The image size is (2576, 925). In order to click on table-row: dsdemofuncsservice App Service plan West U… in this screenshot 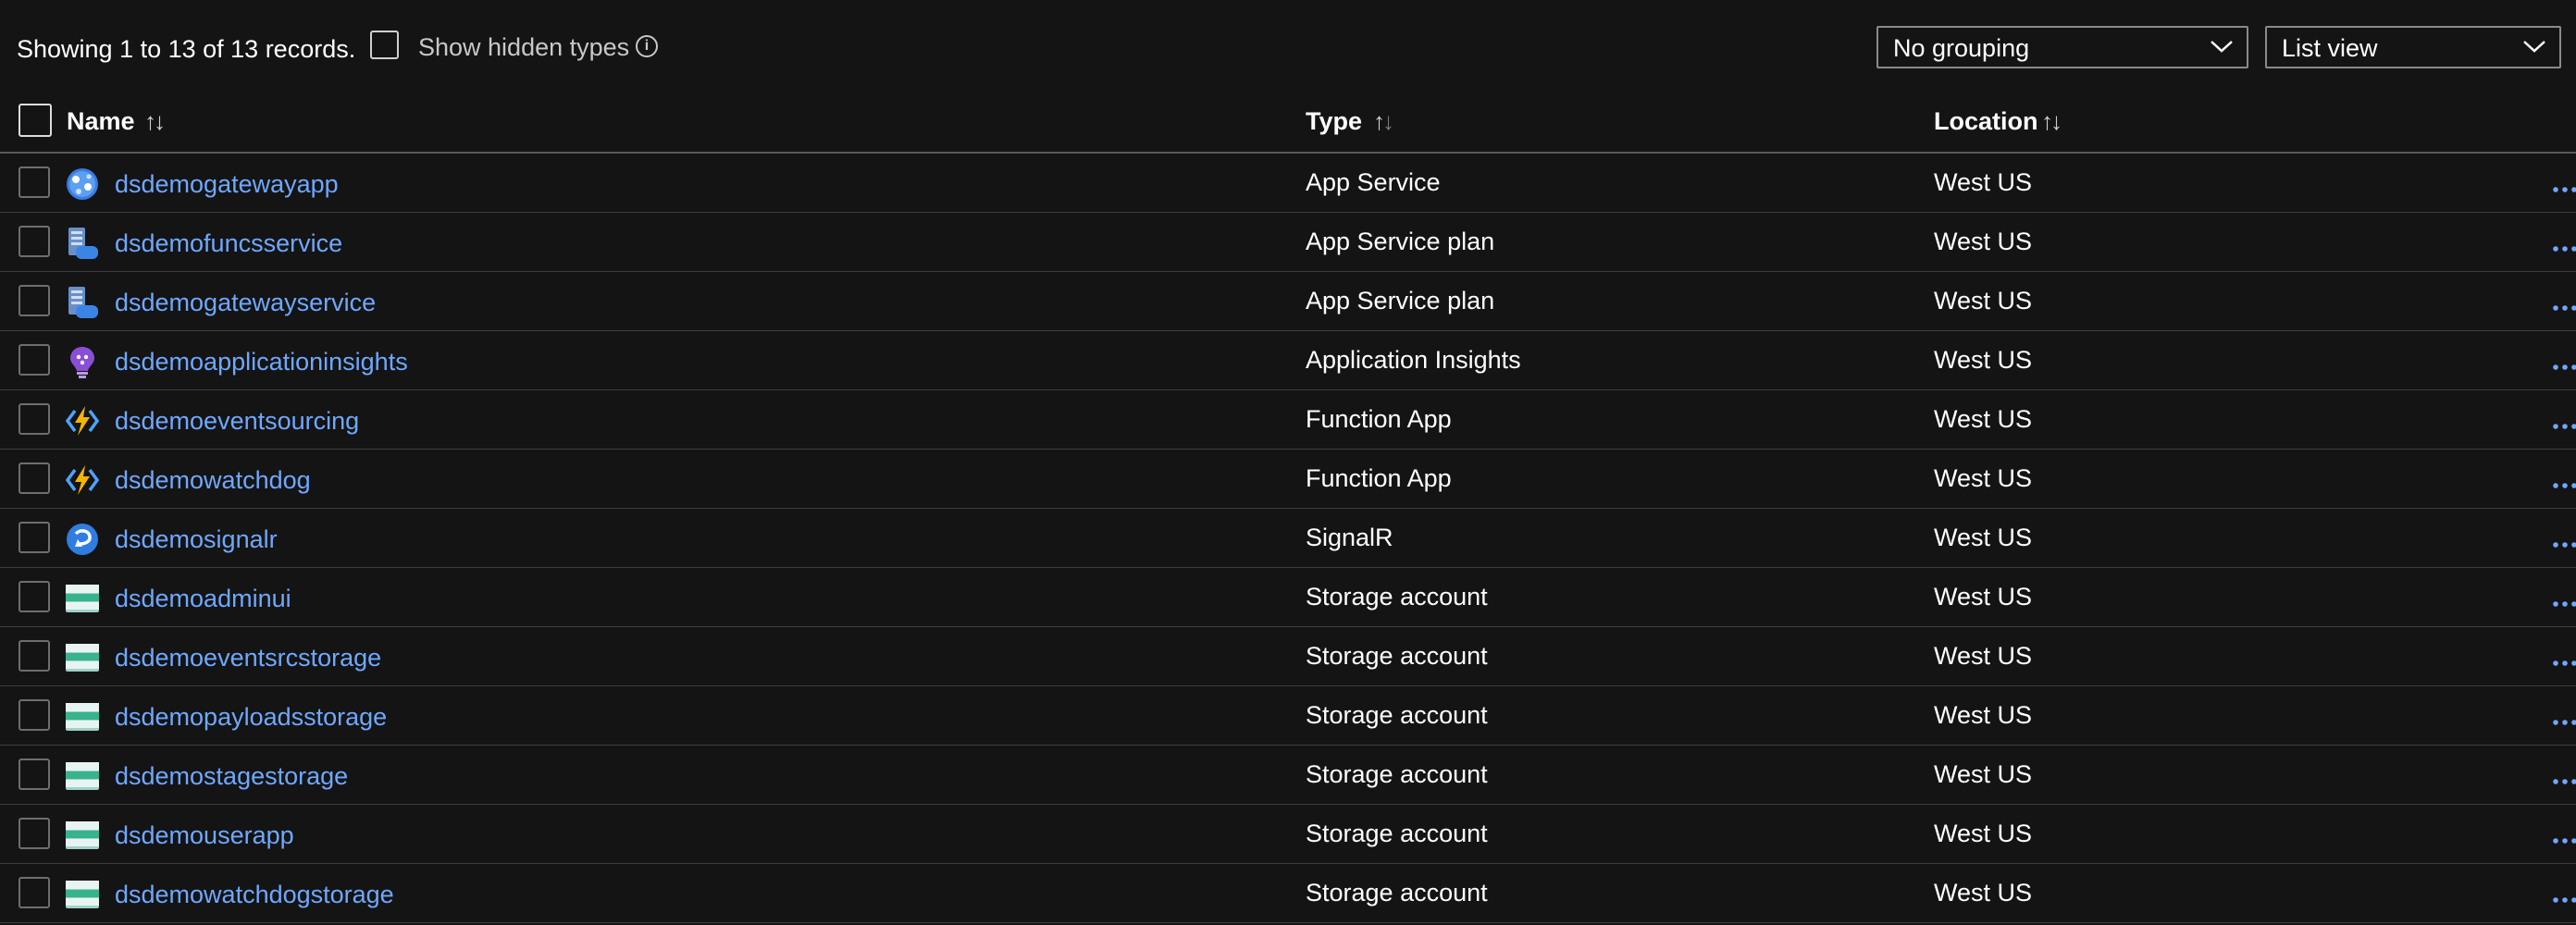, I will do `click(1288, 243)`.